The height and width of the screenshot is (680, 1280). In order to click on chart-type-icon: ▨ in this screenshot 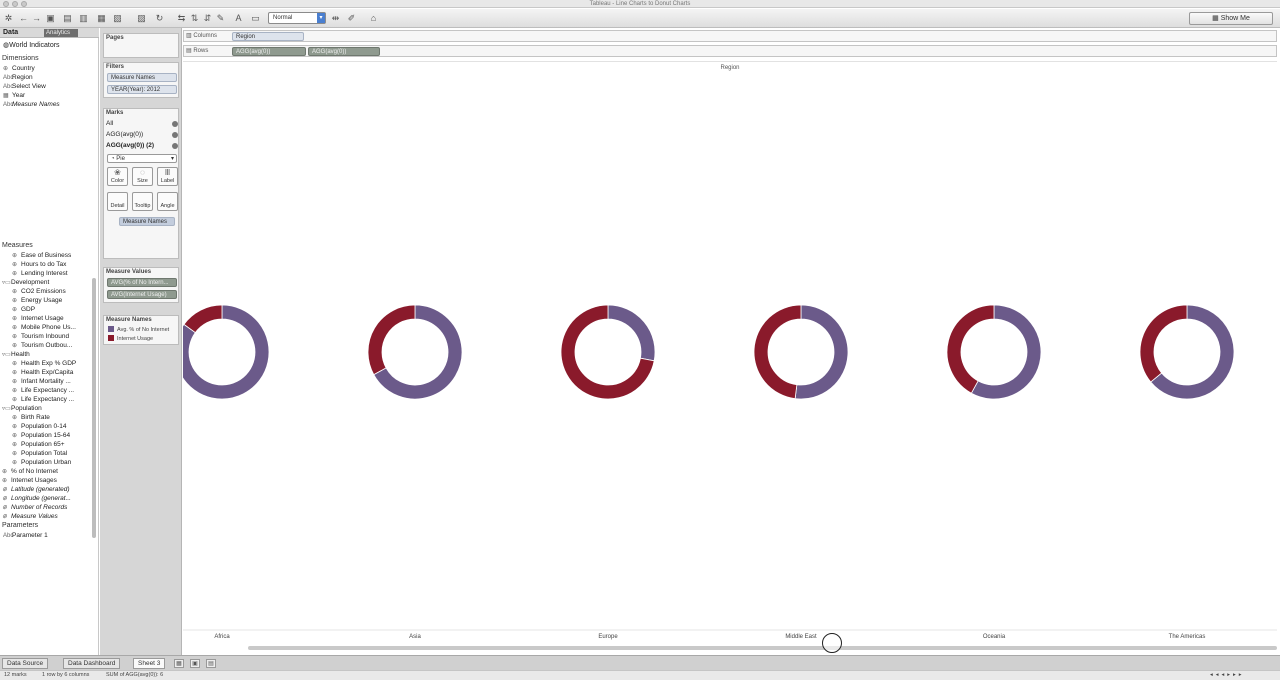, I will do `click(141, 18)`.